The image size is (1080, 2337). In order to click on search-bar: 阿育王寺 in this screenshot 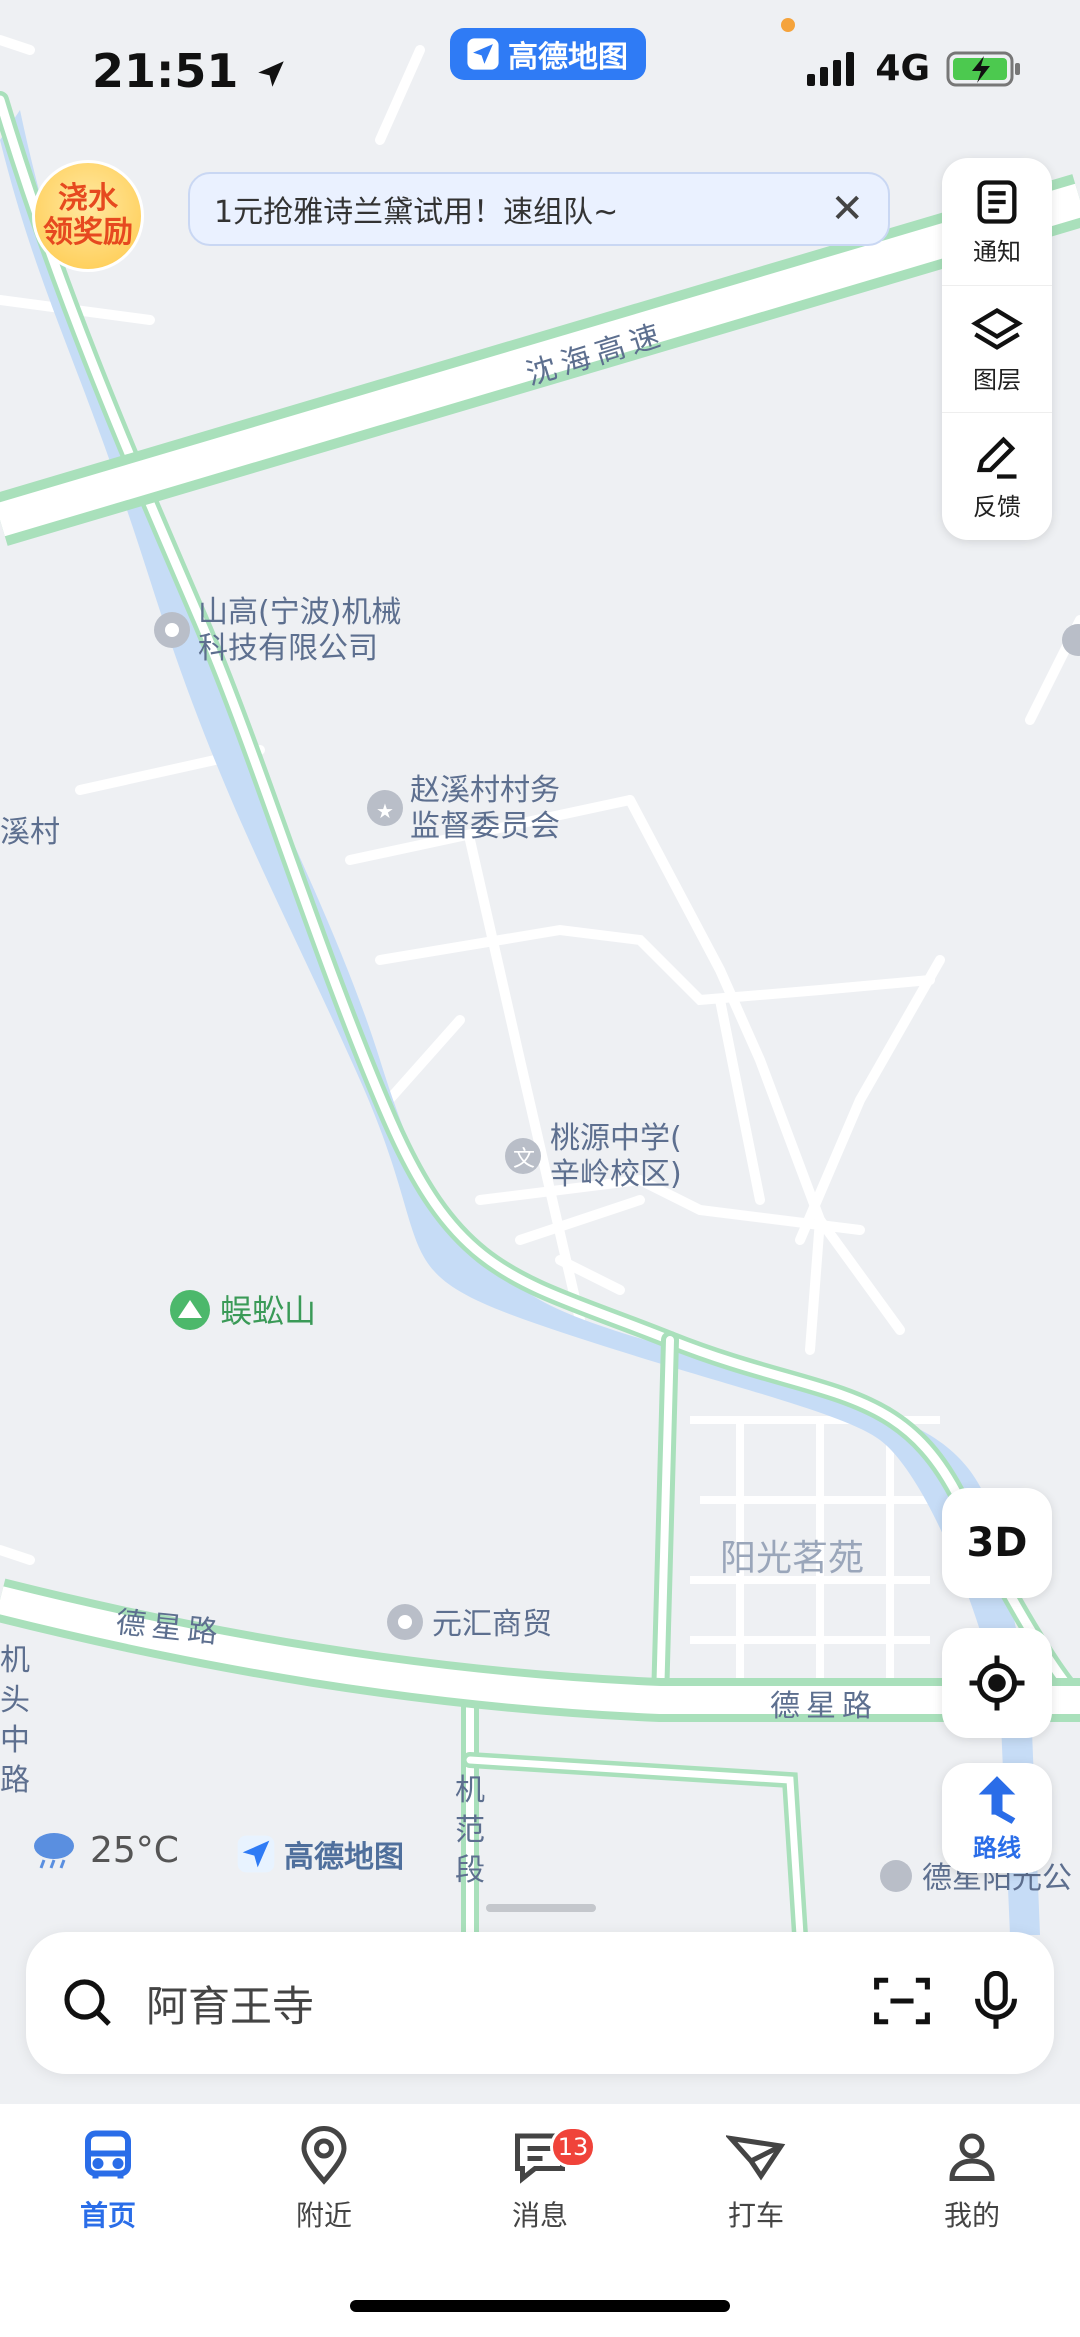, I will do `click(540, 2003)`.